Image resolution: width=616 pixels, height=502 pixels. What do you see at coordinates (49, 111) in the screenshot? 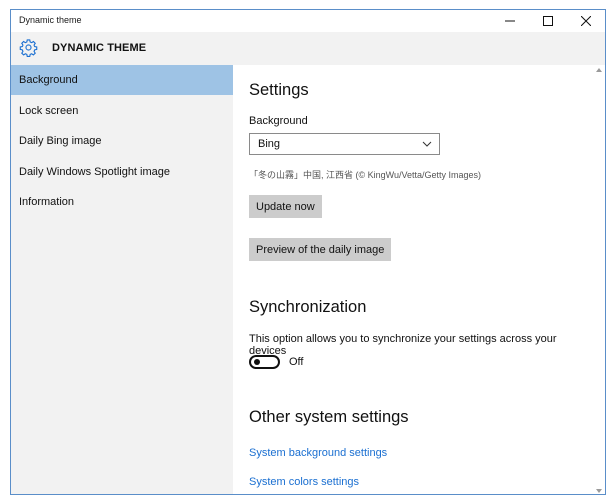
I see `sidebar-item-label: Lock screen` at bounding box center [49, 111].